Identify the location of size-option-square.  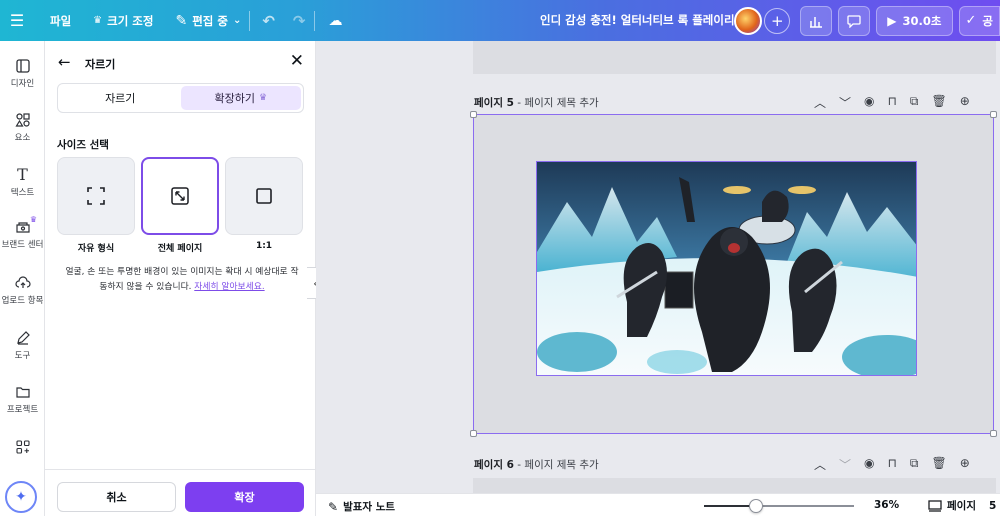
(264, 196).